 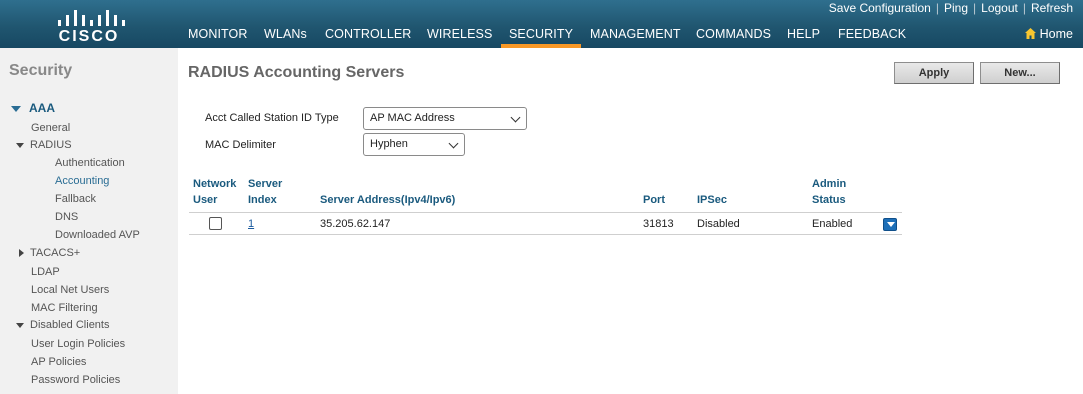 What do you see at coordinates (41, 70) in the screenshot?
I see `sidebar-title: Security` at bounding box center [41, 70].